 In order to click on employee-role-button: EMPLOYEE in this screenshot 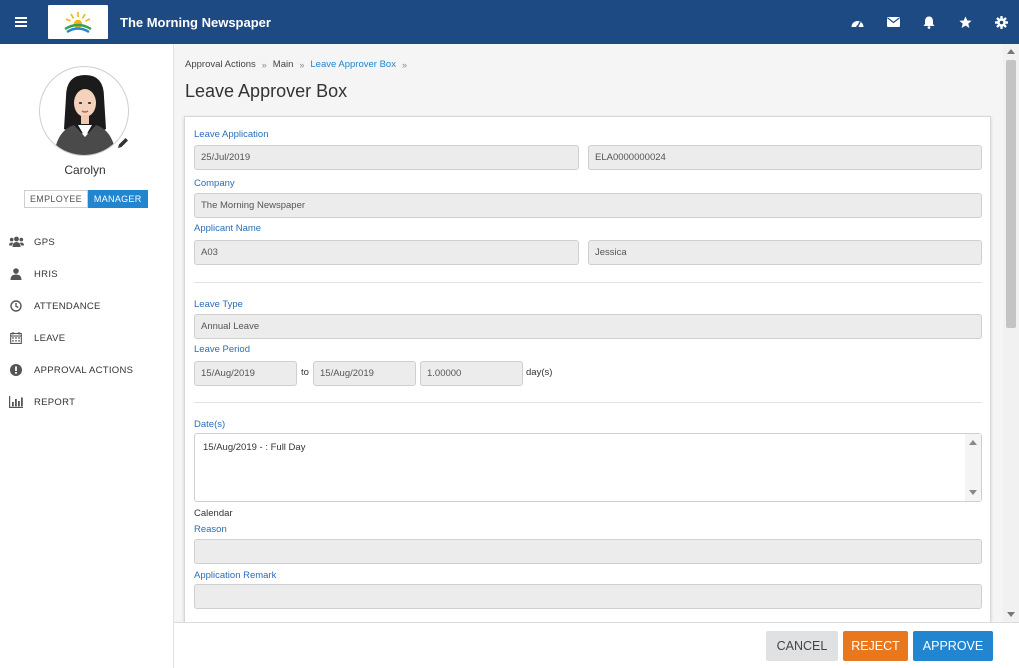, I will do `click(56, 199)`.